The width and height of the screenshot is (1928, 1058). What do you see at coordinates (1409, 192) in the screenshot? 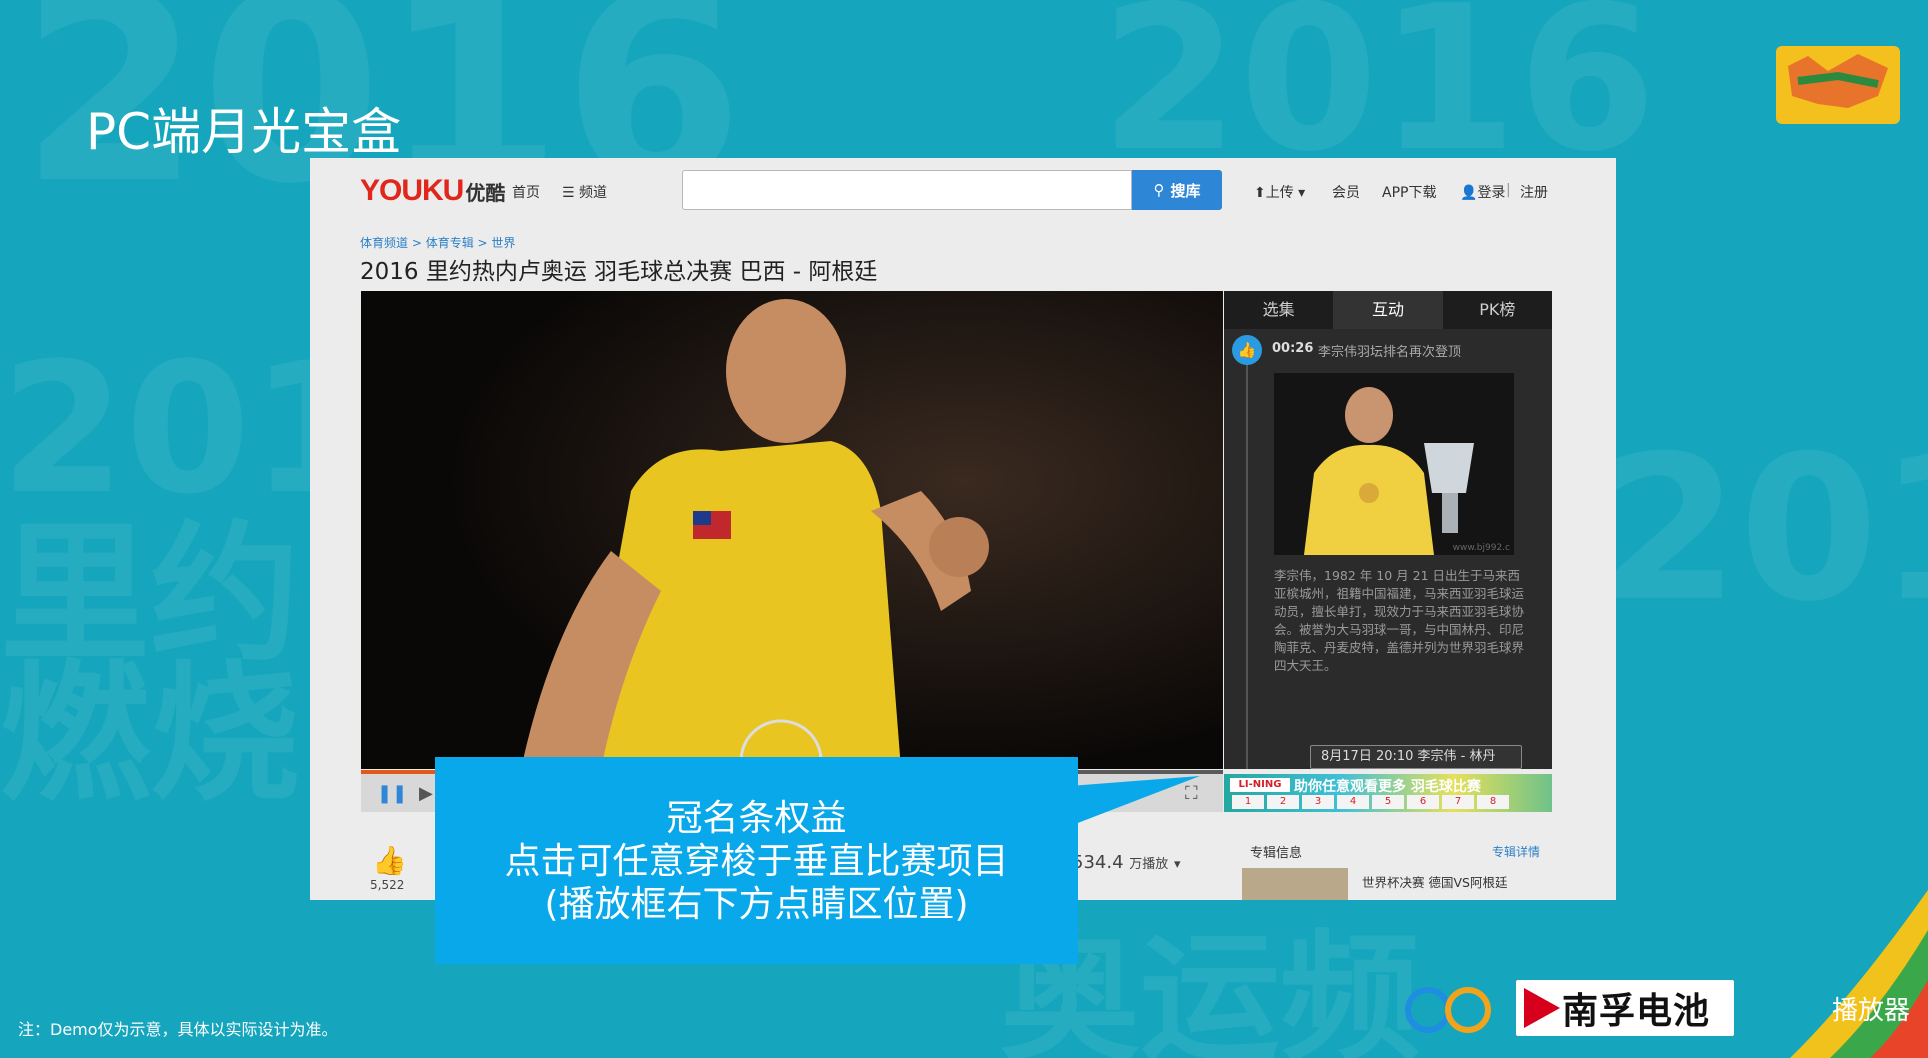
I see `app-download-link: APP下载` at bounding box center [1409, 192].